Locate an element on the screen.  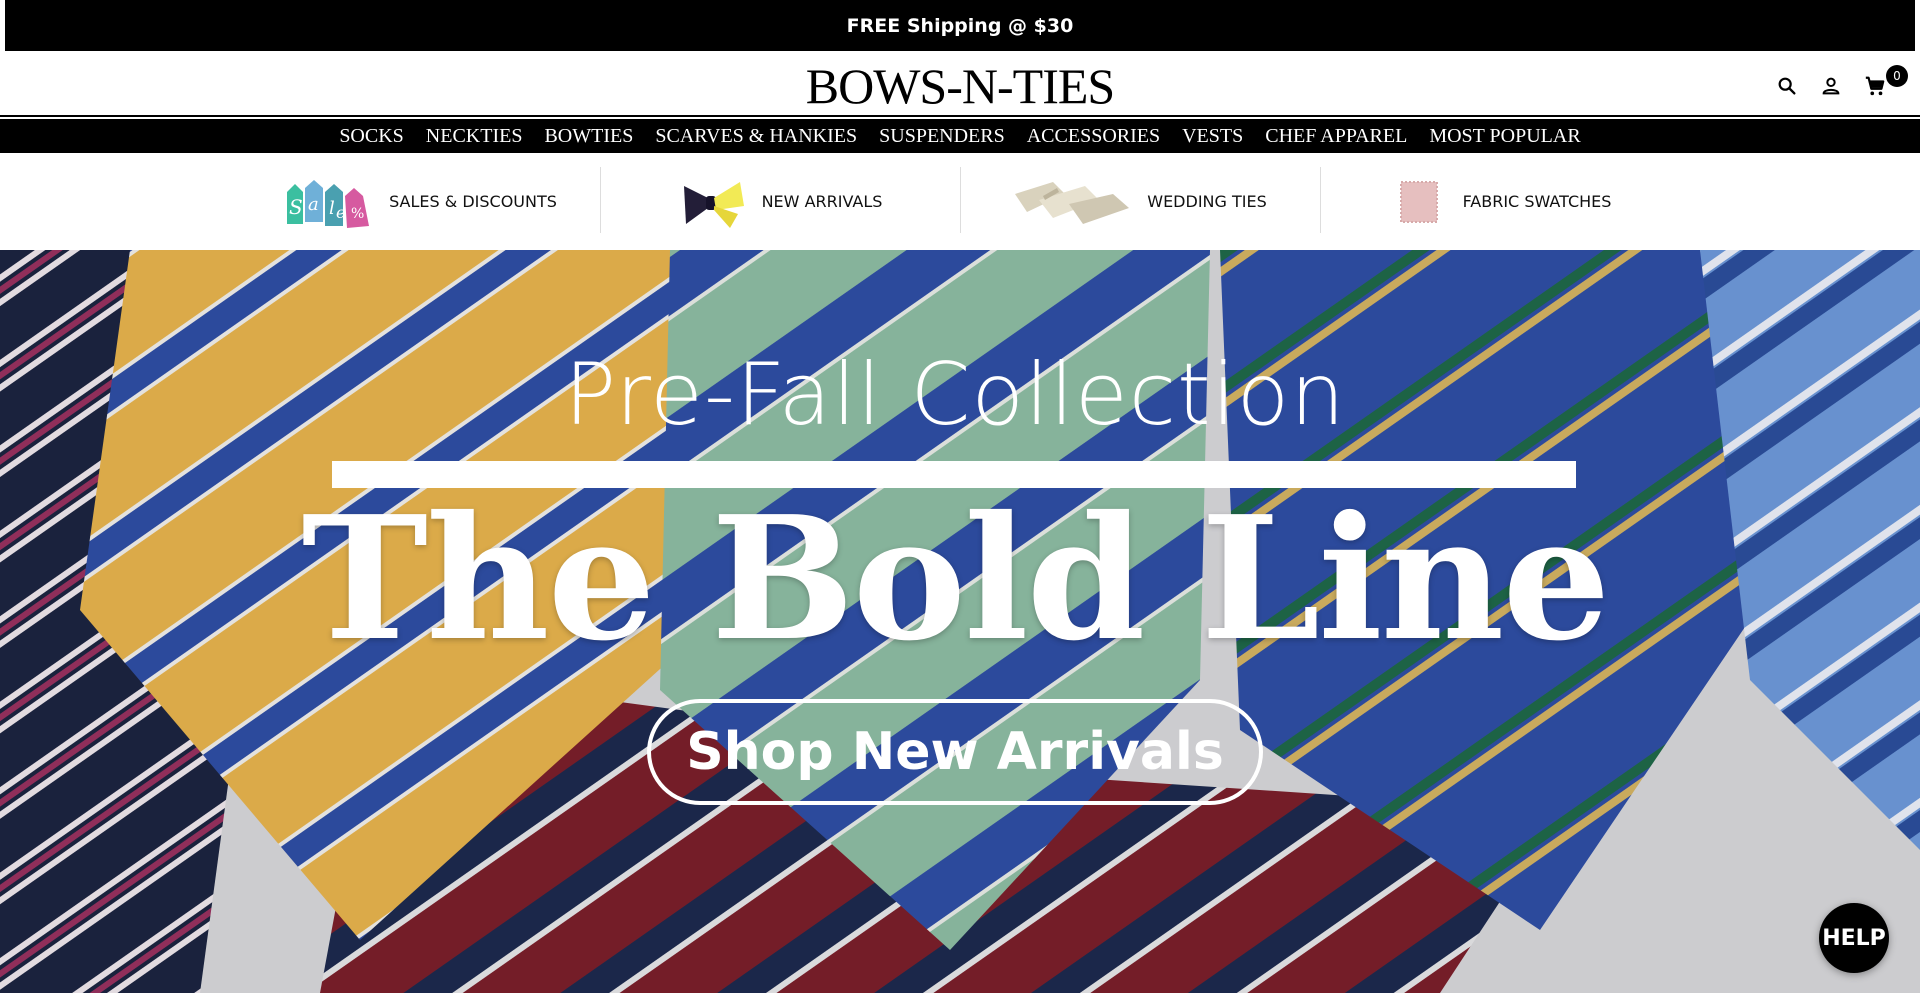
nav-item-scarves-hankies: SCARVES & HANKIES is located at coordinates (756, 136).